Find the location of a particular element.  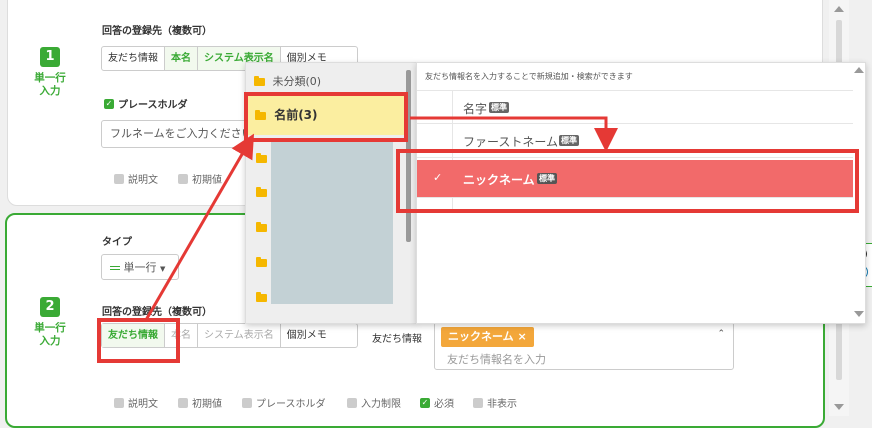

arrow-folder-to-item is located at coordinates (514, 134).